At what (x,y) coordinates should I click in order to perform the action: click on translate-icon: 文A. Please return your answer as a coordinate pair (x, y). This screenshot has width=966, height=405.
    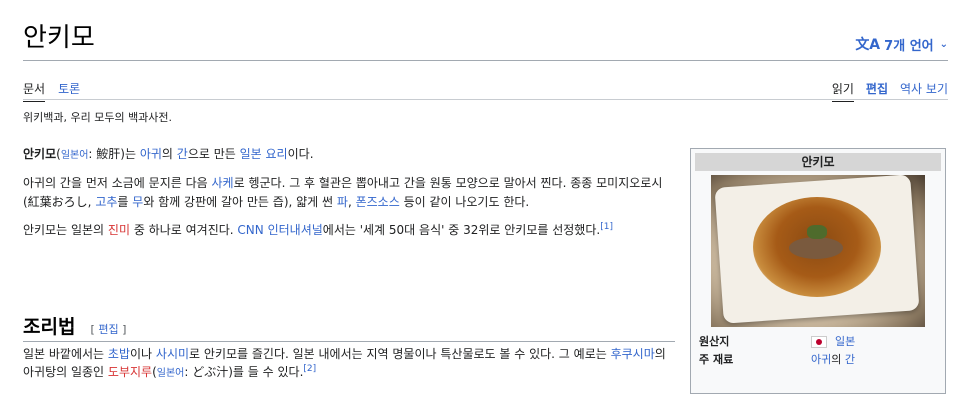
    Looking at the image, I should click on (868, 45).